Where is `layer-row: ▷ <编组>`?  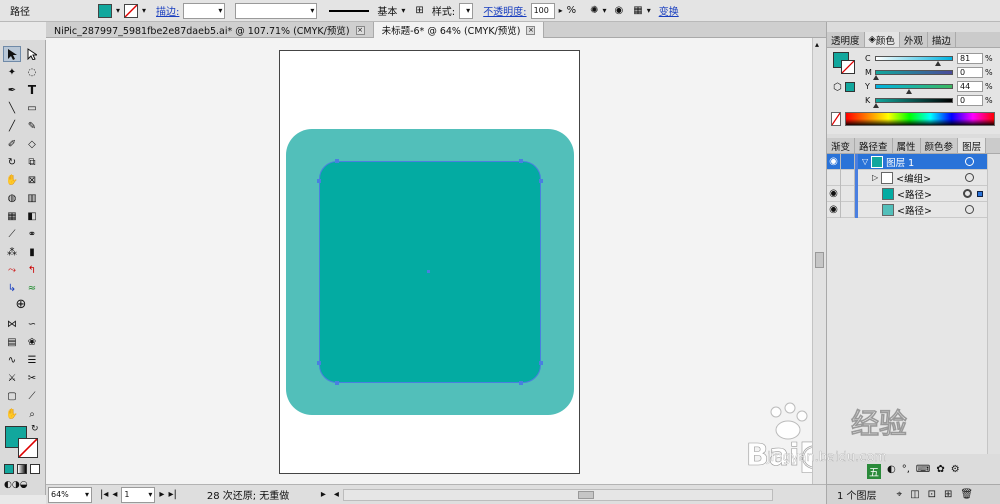
layer-row: ▷ <编组> is located at coordinates (913, 177).